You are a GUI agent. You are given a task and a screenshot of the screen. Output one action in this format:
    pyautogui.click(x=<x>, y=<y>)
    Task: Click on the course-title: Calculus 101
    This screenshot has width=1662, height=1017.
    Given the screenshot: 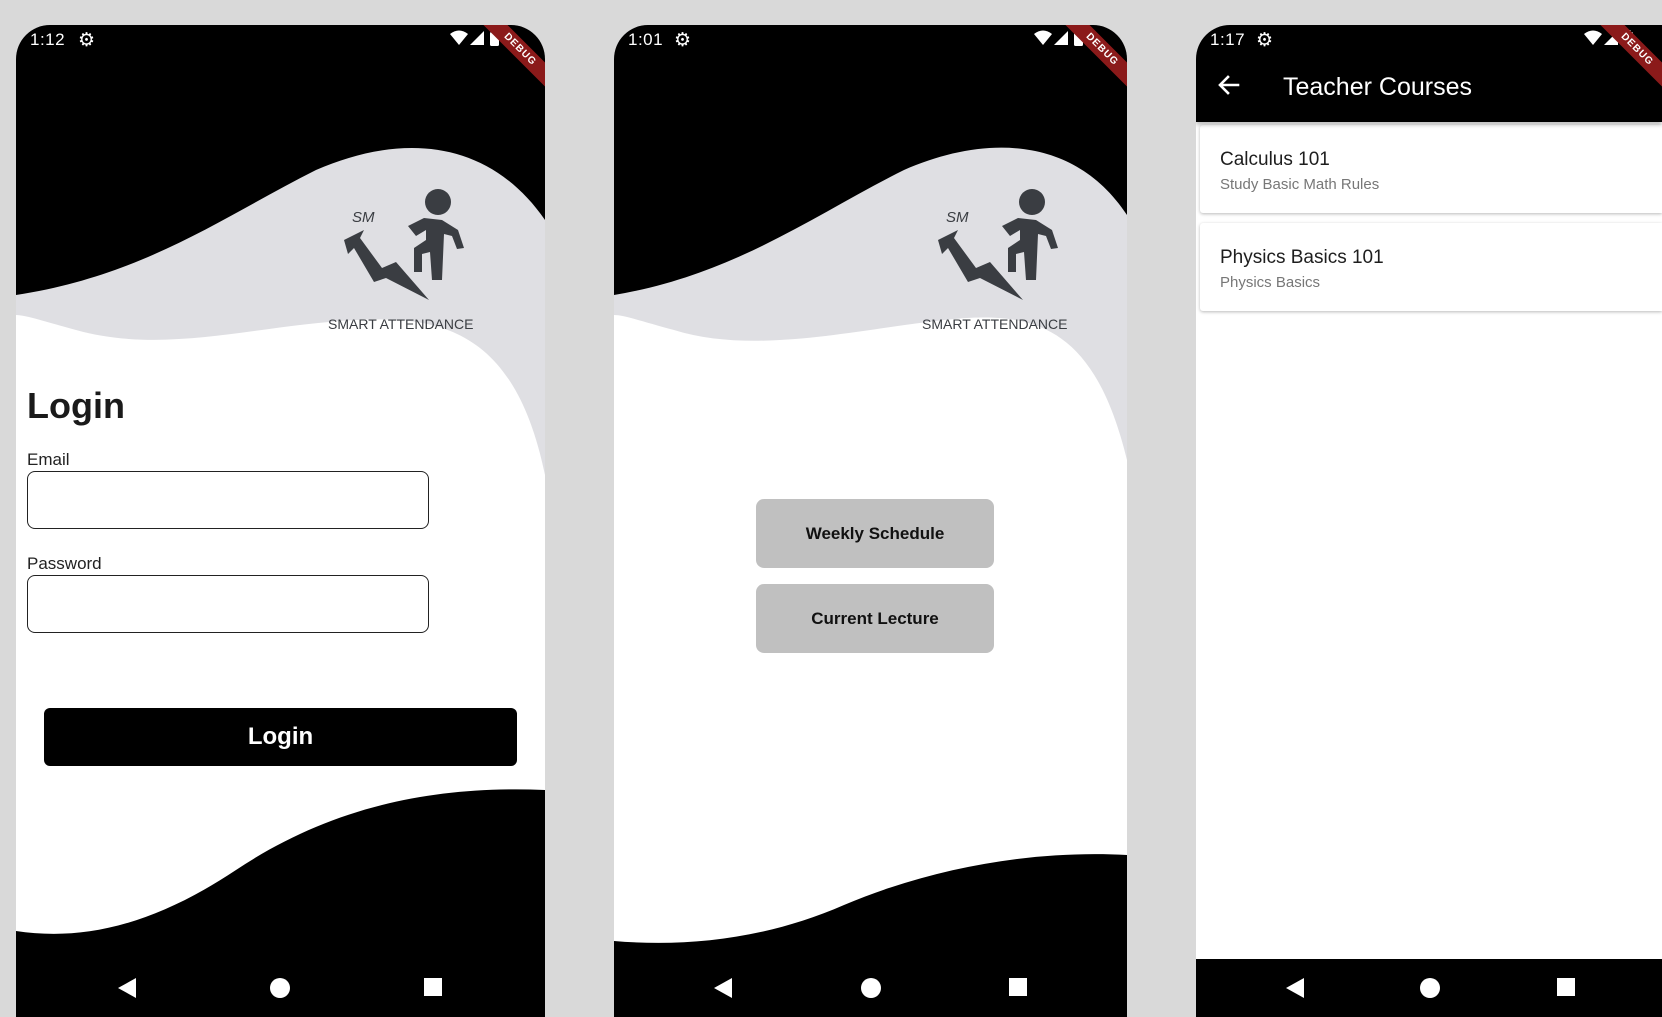 What is the action you would take?
    pyautogui.click(x=1275, y=159)
    